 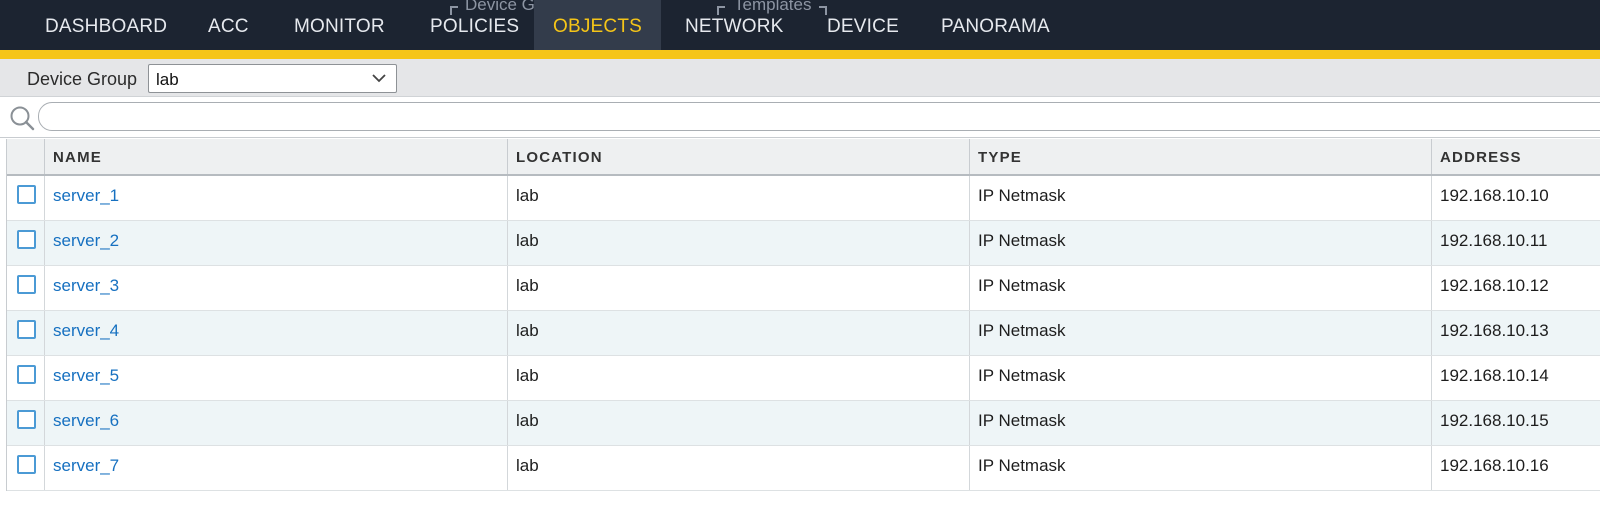 I want to click on table-row: server_2 lab IP Netmask 192.168.10.11, so click(x=803, y=243).